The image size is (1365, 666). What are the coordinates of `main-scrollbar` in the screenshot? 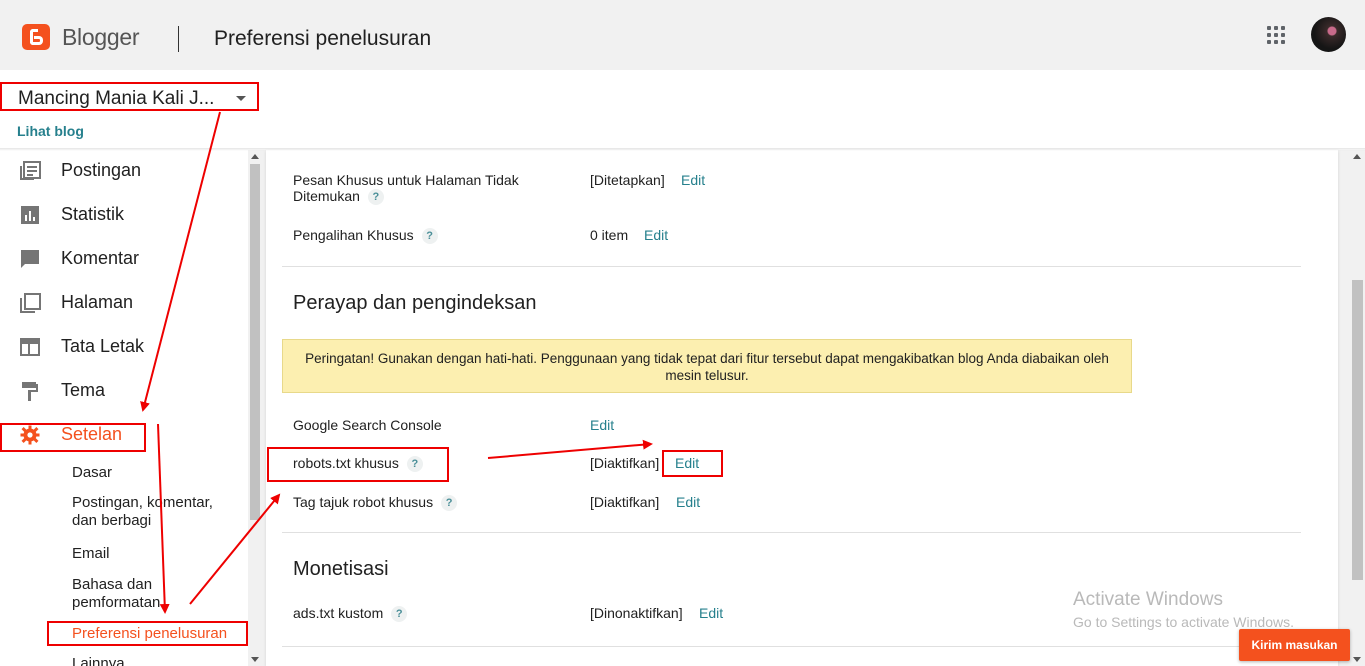 It's located at (1357, 408).